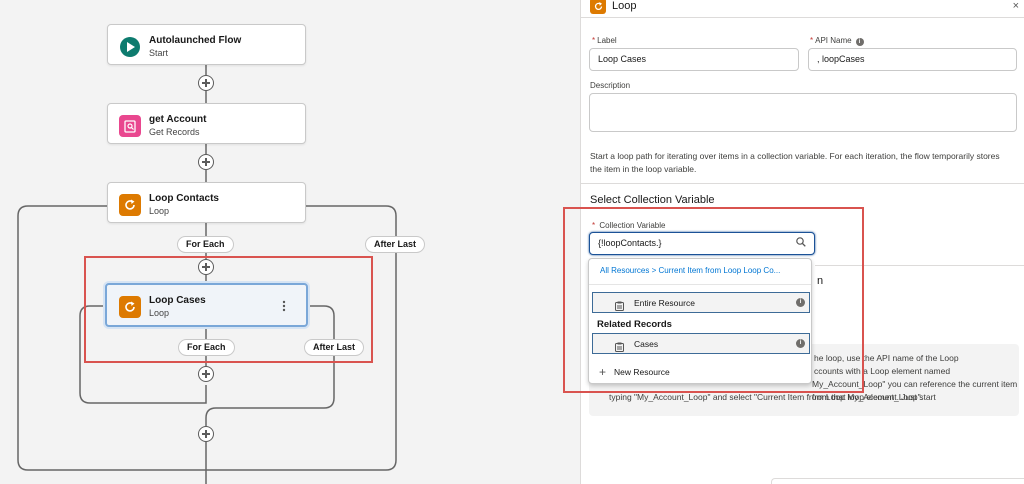 This screenshot has width=1024, height=484. What do you see at coordinates (184, 198) in the screenshot?
I see `node-title: Loop Contacts` at bounding box center [184, 198].